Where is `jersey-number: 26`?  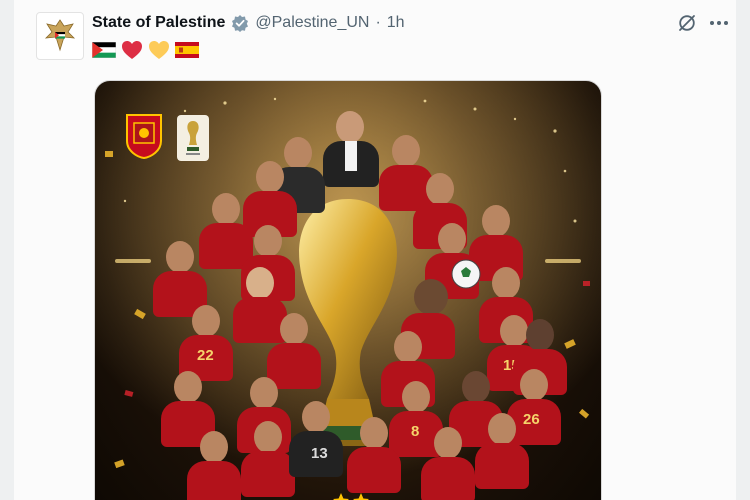
jersey-number: 26 is located at coordinates (531, 419).